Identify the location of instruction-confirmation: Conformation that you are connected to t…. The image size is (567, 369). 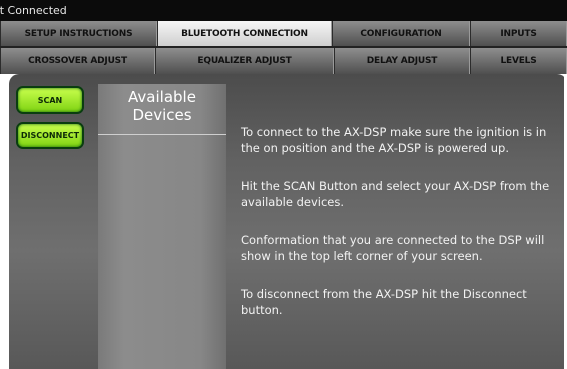
(393, 248).